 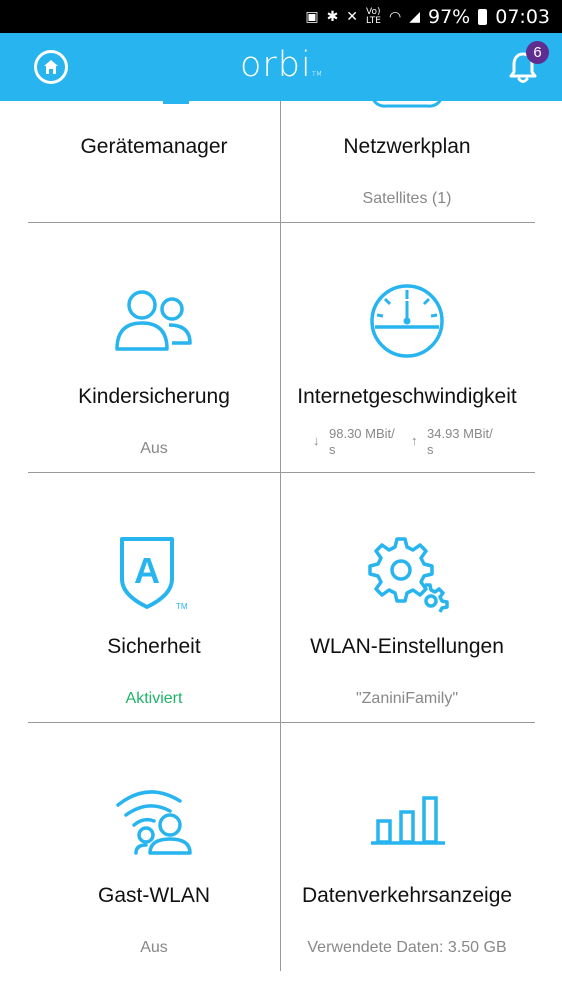 I want to click on bar-chart-icon, so click(x=408, y=820).